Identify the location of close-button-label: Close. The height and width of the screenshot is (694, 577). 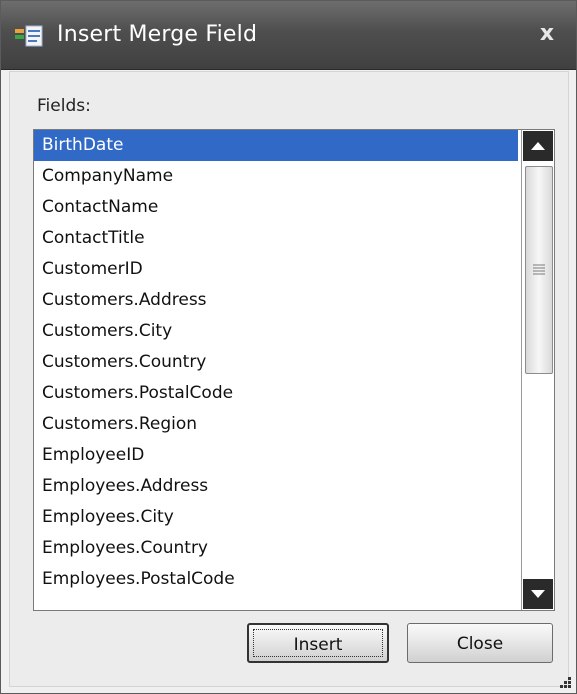
(480, 644).